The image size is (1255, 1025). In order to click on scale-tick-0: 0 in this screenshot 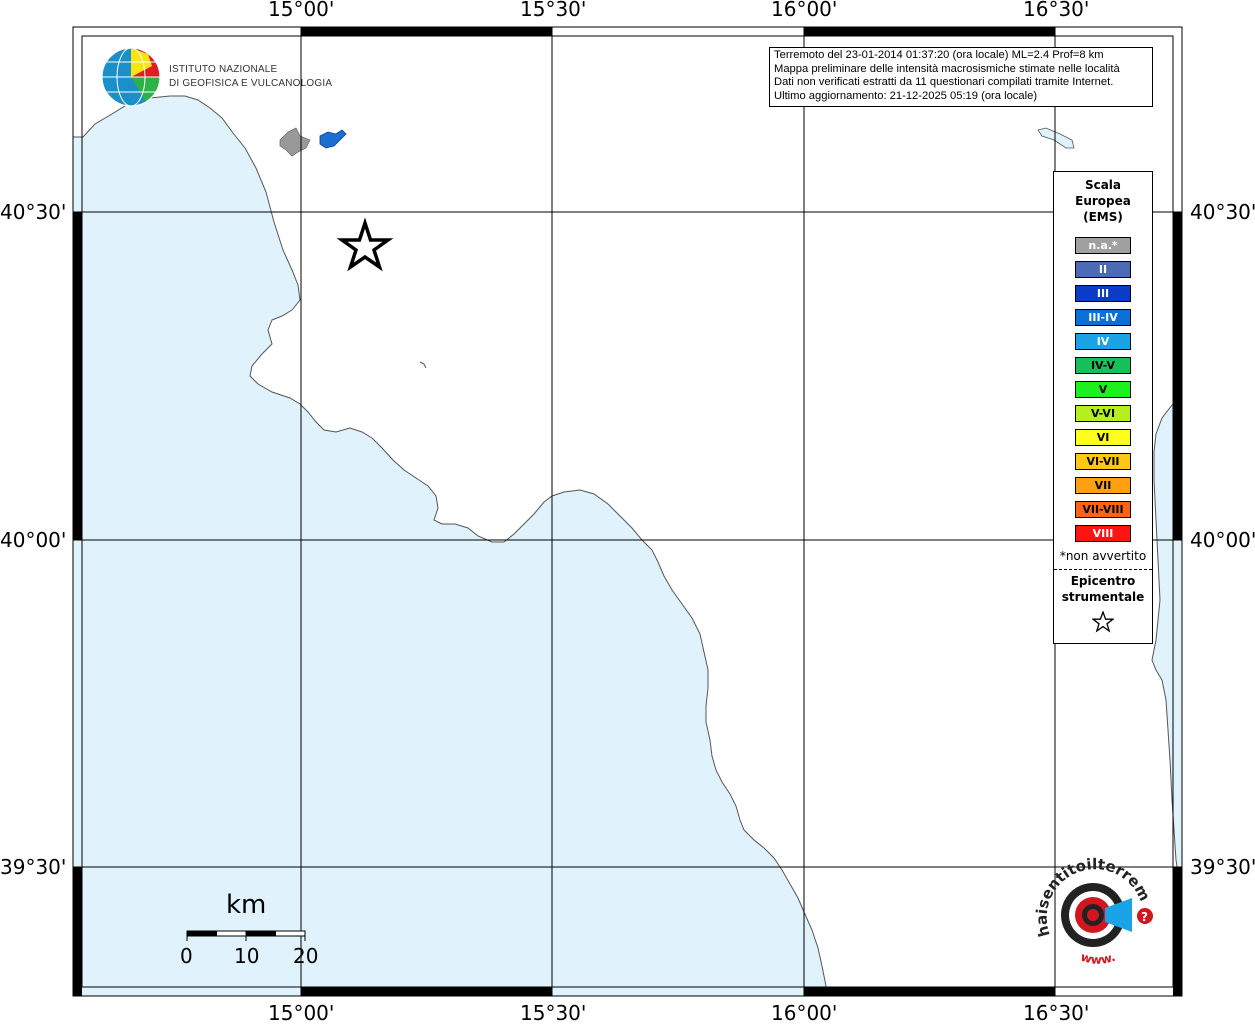, I will do `click(186, 956)`.